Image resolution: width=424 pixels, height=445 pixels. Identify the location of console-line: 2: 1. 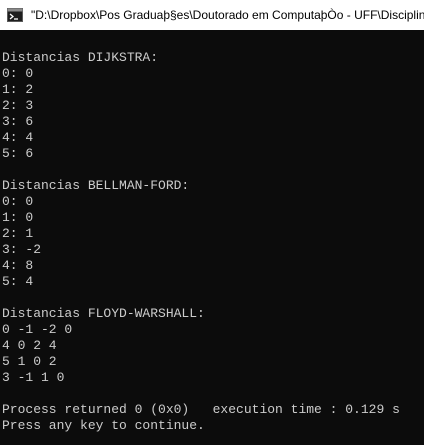
(18, 233).